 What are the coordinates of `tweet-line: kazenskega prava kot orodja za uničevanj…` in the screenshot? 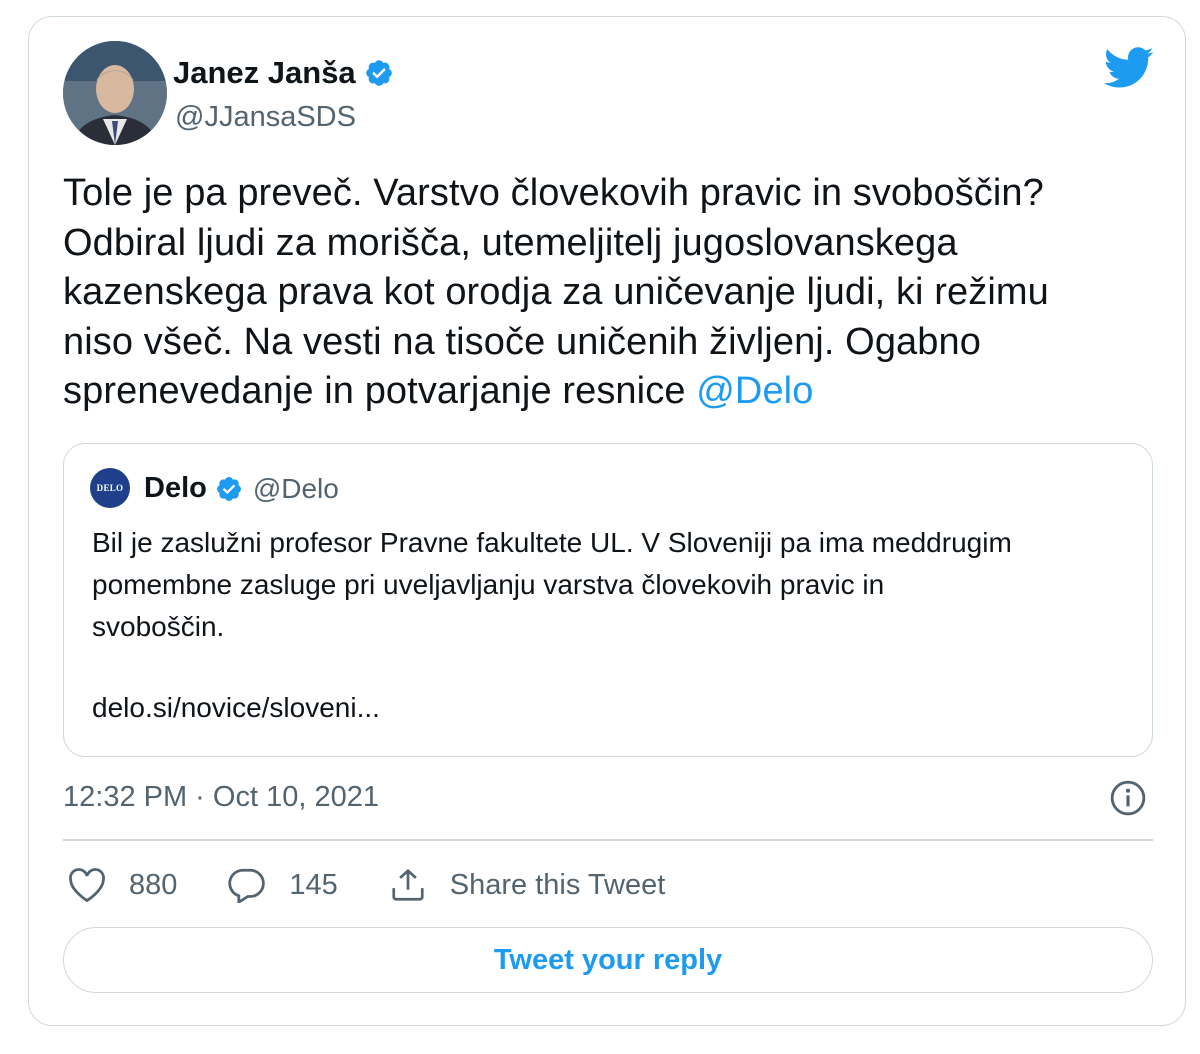 It's located at (556, 292).